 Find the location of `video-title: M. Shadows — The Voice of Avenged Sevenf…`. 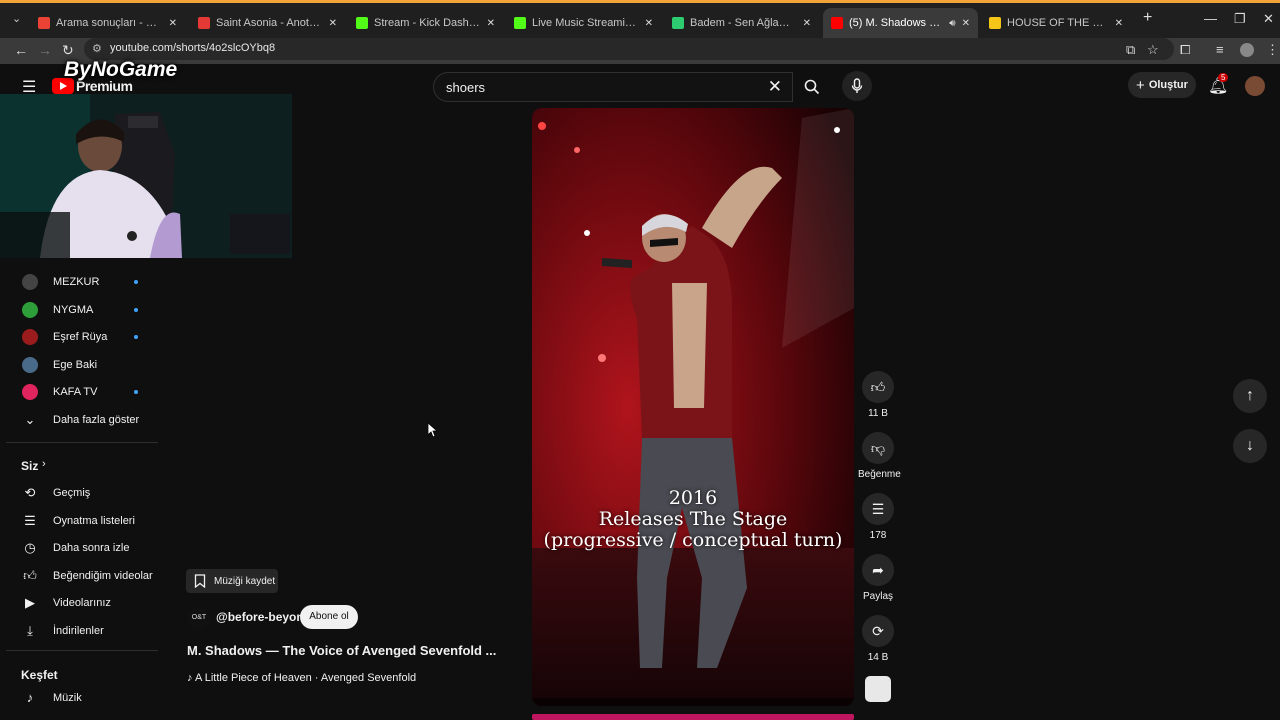

video-title: M. Shadows — The Voice of Avenged Sevenf… is located at coordinates (341, 650).